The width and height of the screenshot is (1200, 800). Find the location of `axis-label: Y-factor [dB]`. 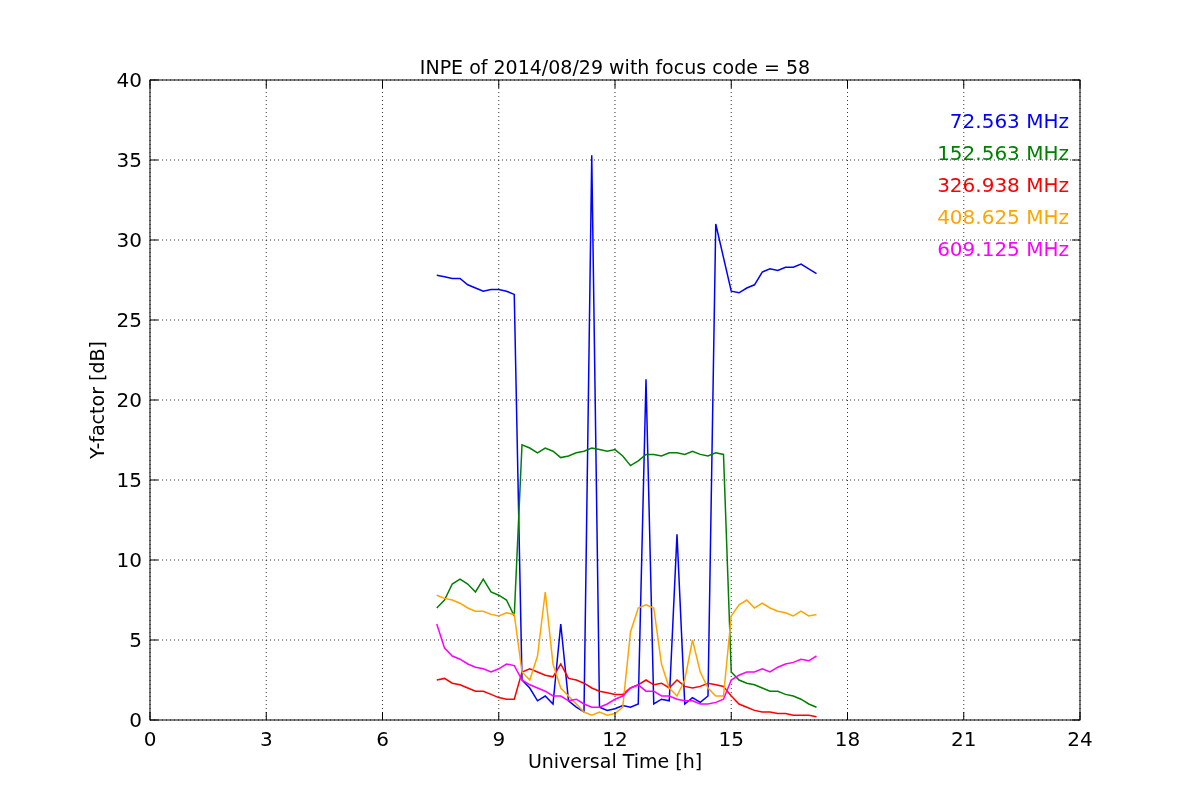

axis-label: Y-factor [dB] is located at coordinates (97, 400).